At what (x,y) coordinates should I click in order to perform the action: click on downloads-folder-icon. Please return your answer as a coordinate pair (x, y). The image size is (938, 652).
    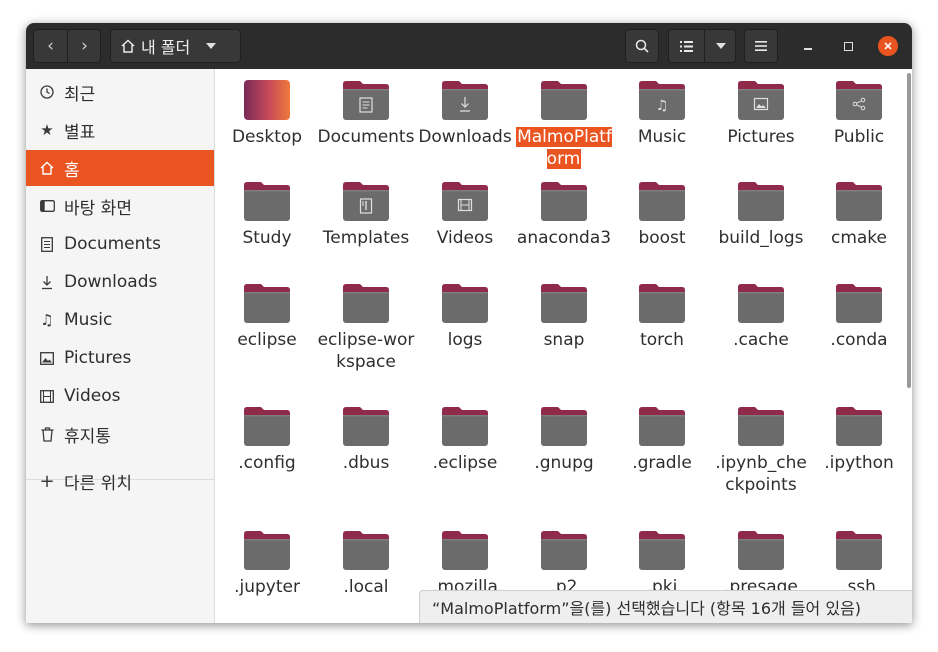
    Looking at the image, I should click on (465, 100).